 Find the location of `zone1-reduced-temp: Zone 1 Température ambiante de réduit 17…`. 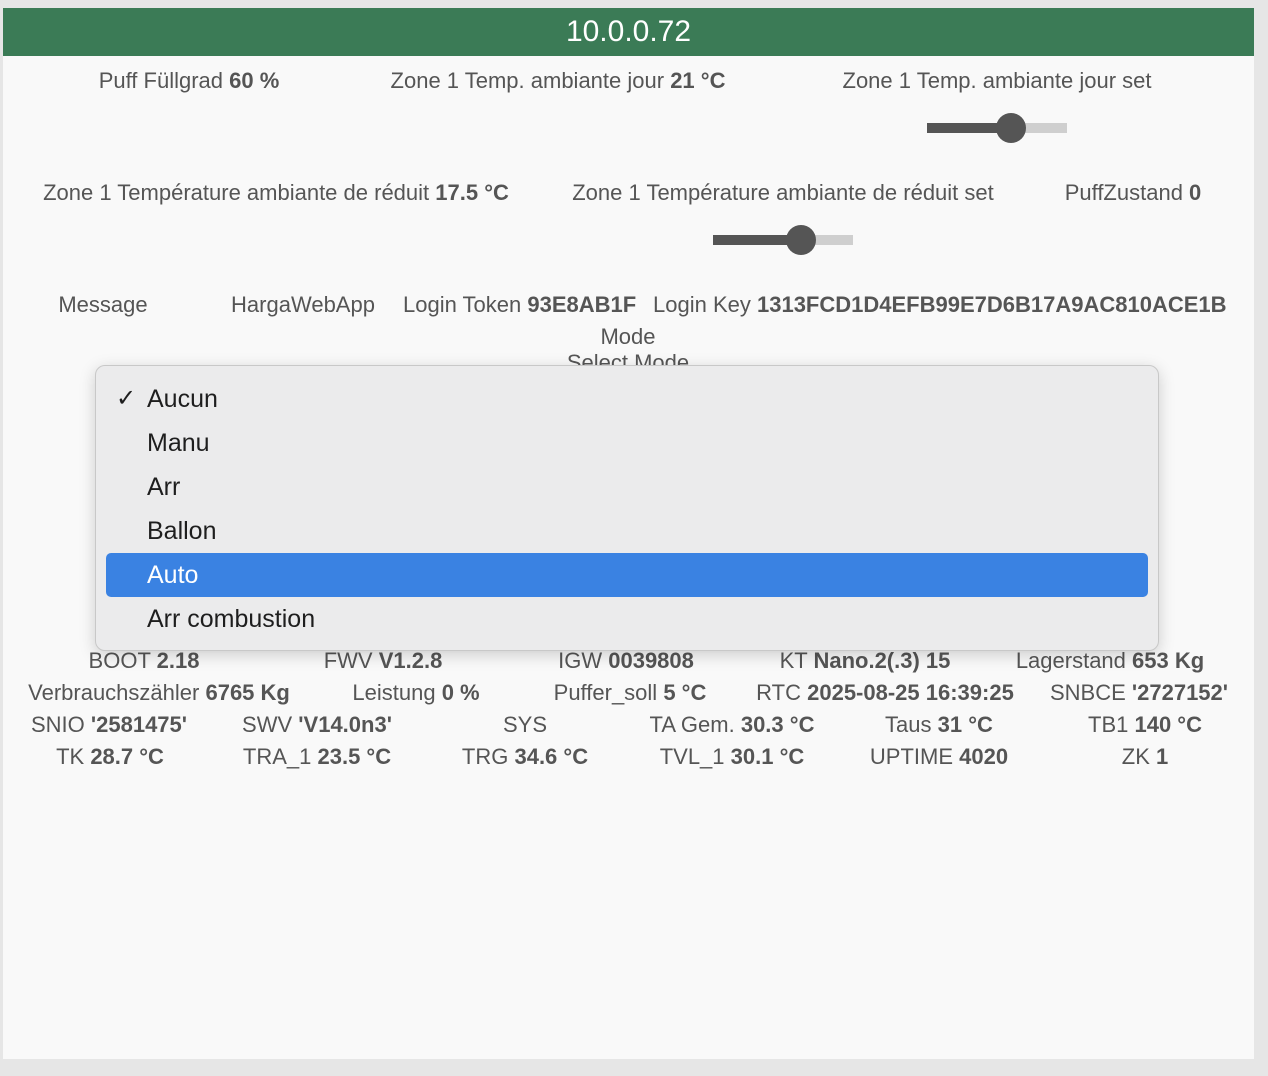

zone1-reduced-temp: Zone 1 Température ambiante de réduit 17… is located at coordinates (276, 193).